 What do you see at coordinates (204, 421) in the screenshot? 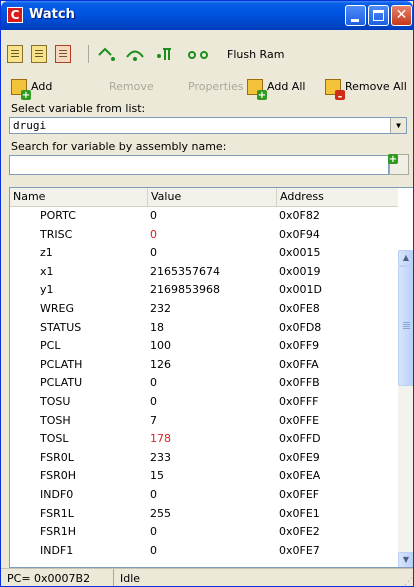
I see `table-row: TOSH 7 0x0FFE` at bounding box center [204, 421].